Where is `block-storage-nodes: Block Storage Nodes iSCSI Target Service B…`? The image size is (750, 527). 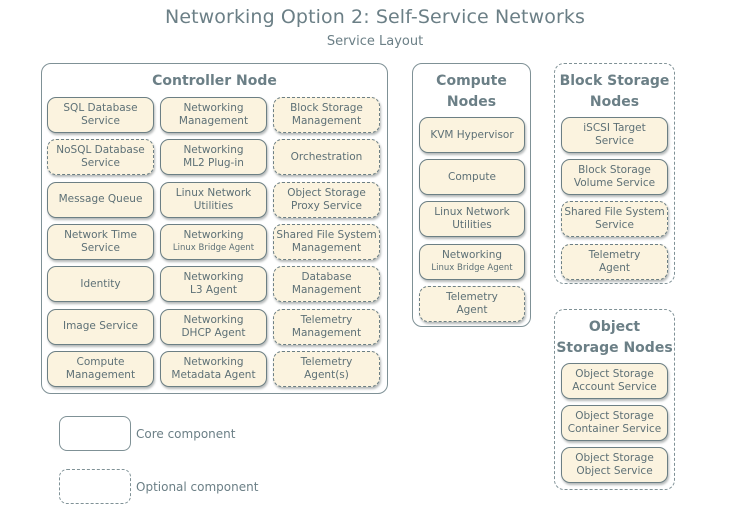
block-storage-nodes: Block Storage Nodes iSCSI Target Service B… is located at coordinates (614, 173).